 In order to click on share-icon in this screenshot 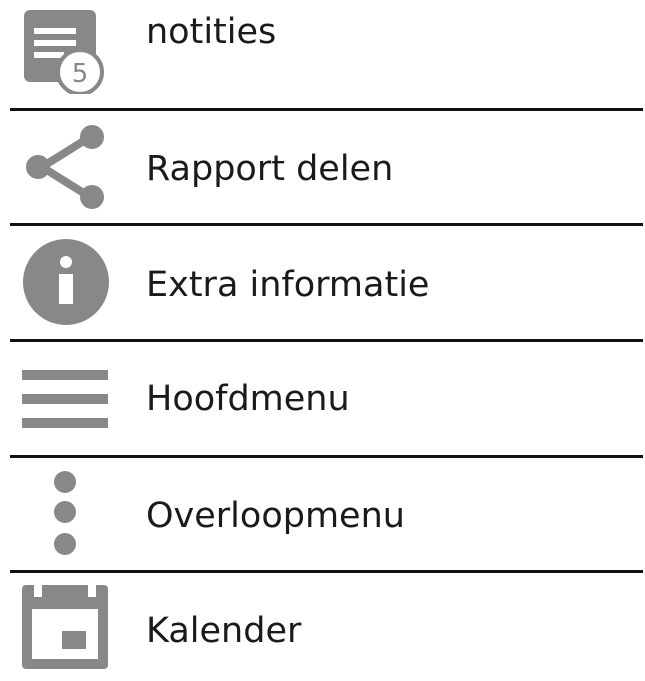, I will do `click(66, 167)`.